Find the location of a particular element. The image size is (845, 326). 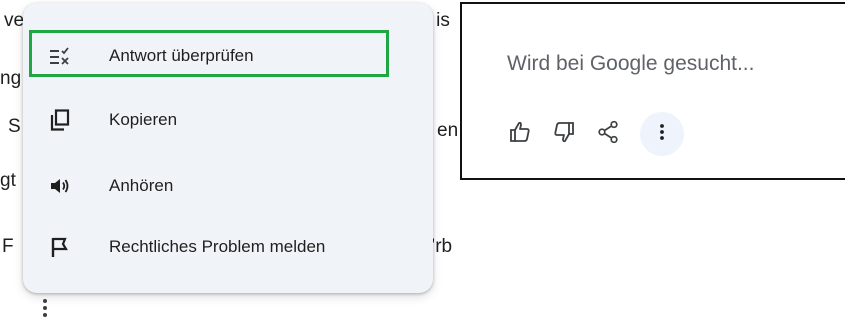

background-text-fragment: gt is located at coordinates (8, 180).